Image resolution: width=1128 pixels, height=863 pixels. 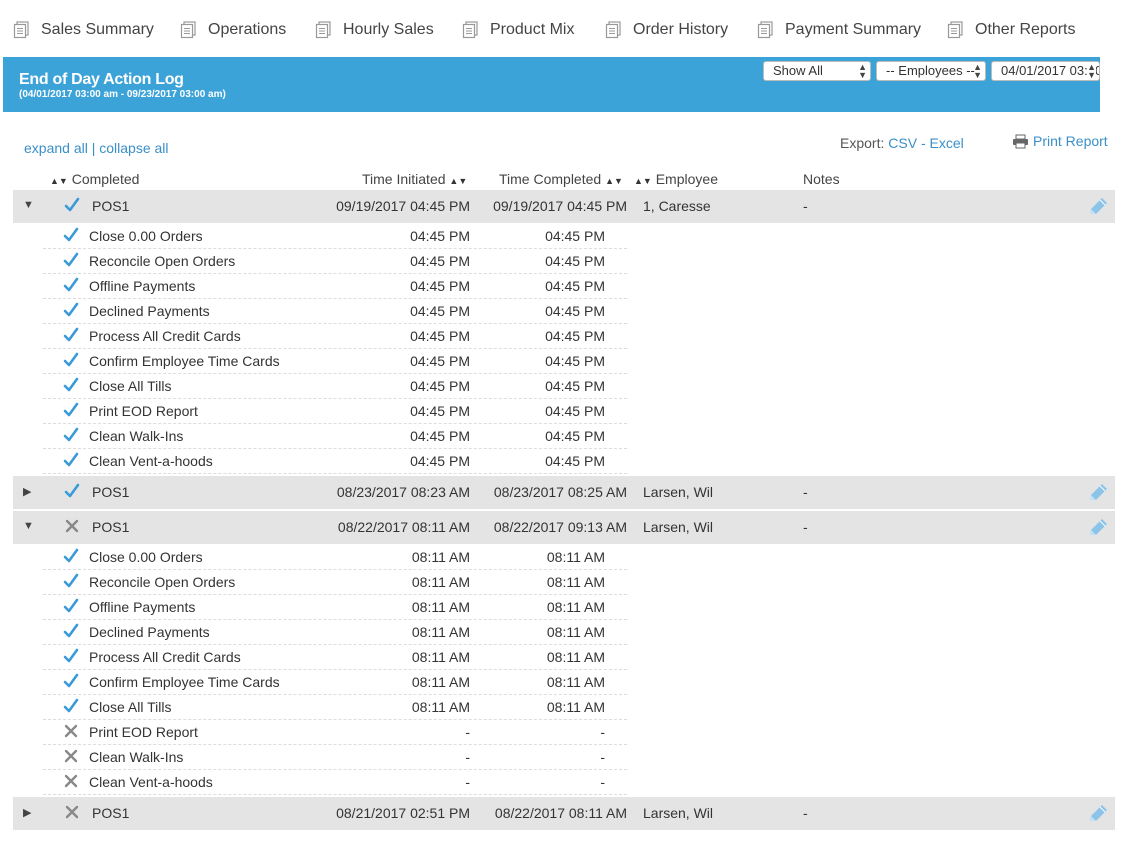 I want to click on nav-hourly-sales: Hourly Sales, so click(x=374, y=30).